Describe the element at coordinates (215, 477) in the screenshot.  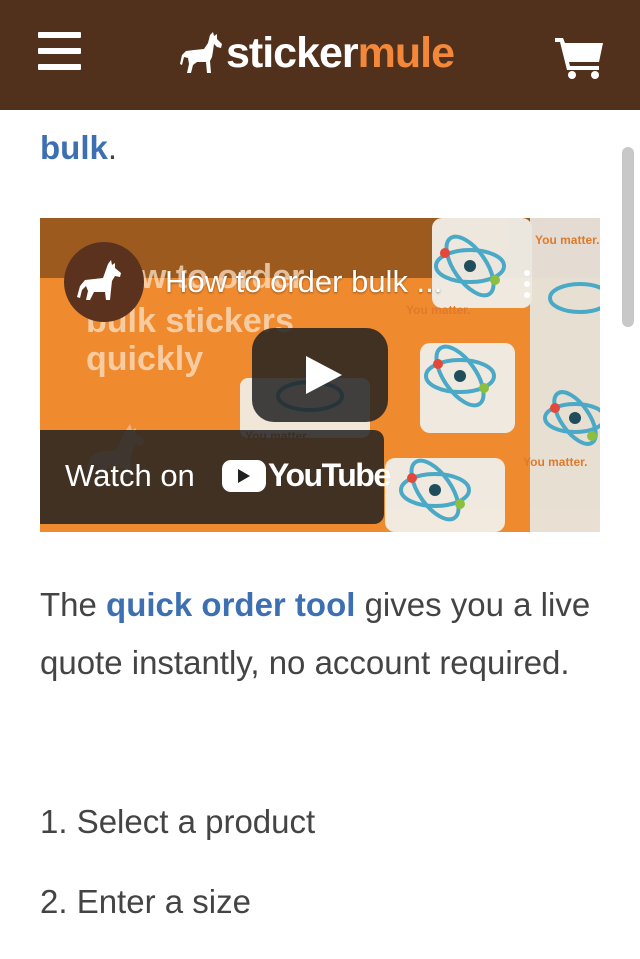
I see `watch-on-youtube-button: Watch on YouTube` at that location.